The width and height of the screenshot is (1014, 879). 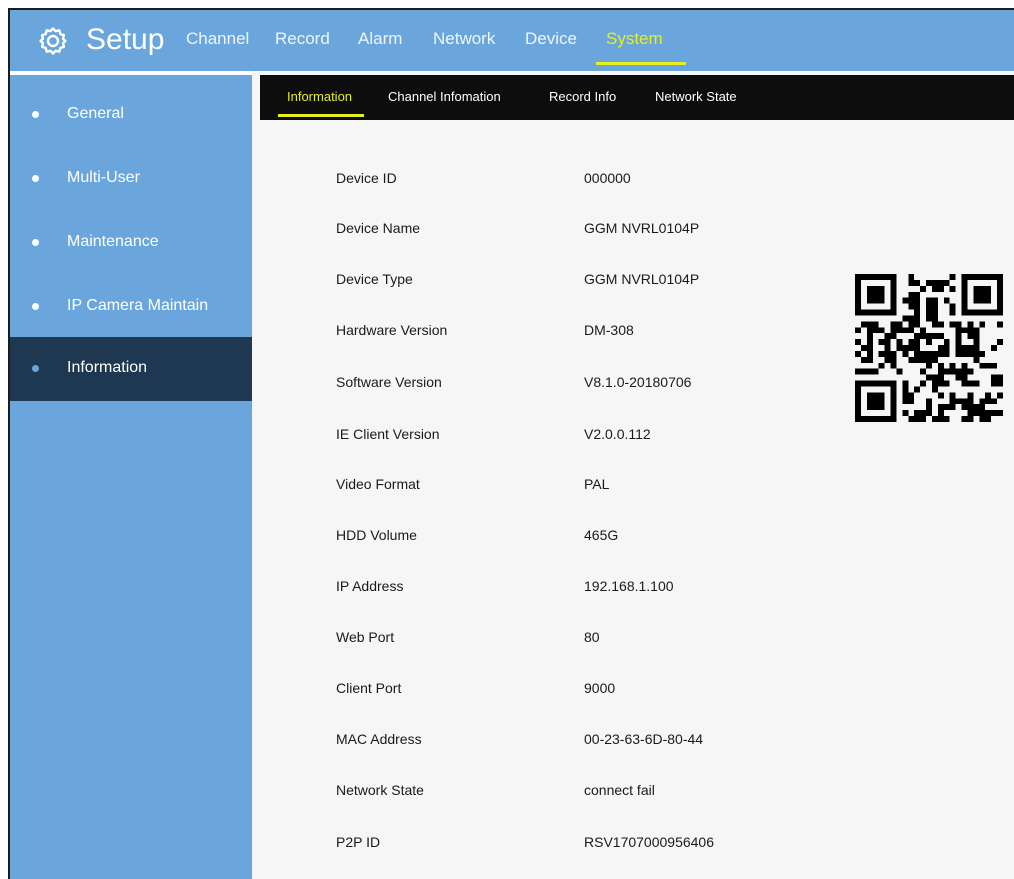 What do you see at coordinates (131, 115) in the screenshot?
I see `sidebar-item-general: General` at bounding box center [131, 115].